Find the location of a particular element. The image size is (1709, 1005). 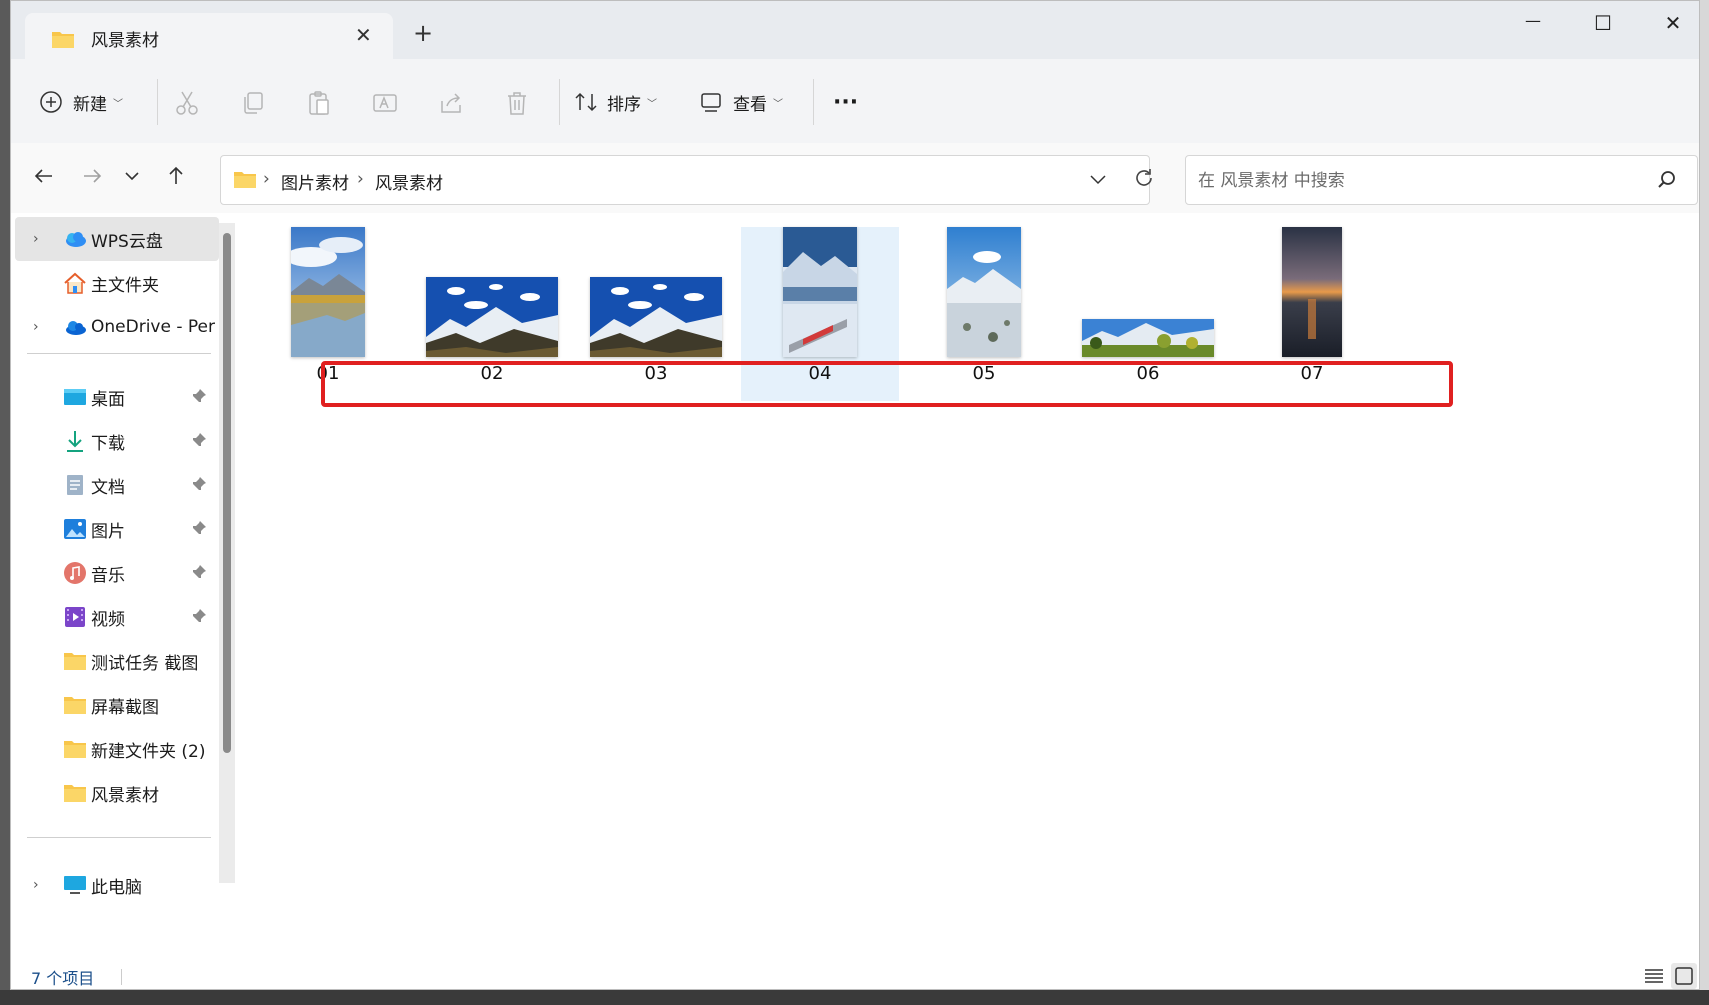

chevron-down-icon: ﹀ is located at coordinates (778, 104).